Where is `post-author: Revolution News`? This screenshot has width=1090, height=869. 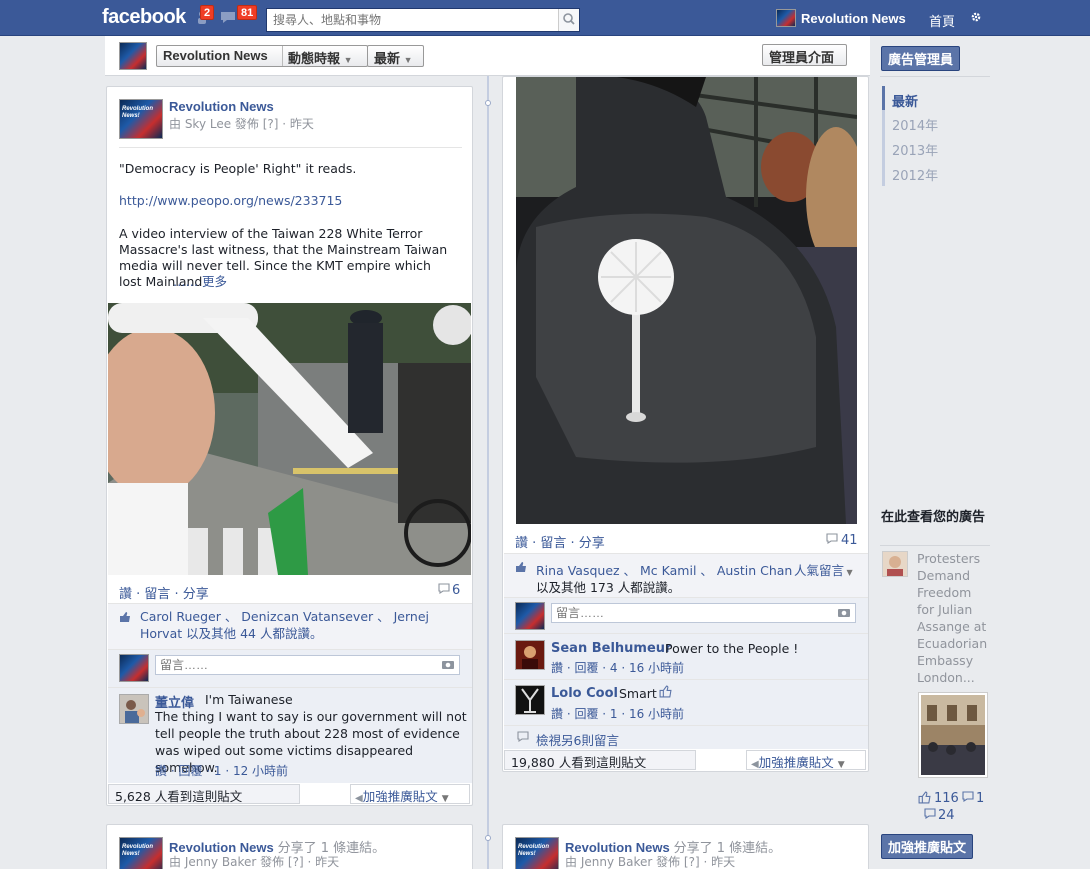 post-author: Revolution News is located at coordinates (221, 106).